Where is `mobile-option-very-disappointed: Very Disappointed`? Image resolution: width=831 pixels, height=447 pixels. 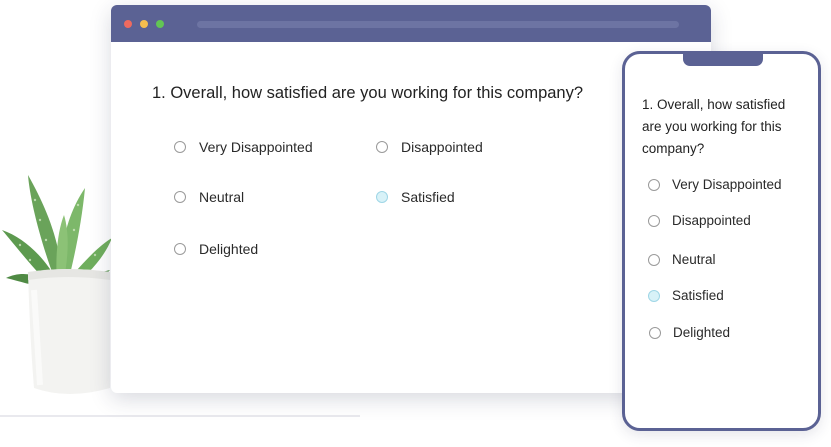 mobile-option-very-disappointed: Very Disappointed is located at coordinates (715, 184).